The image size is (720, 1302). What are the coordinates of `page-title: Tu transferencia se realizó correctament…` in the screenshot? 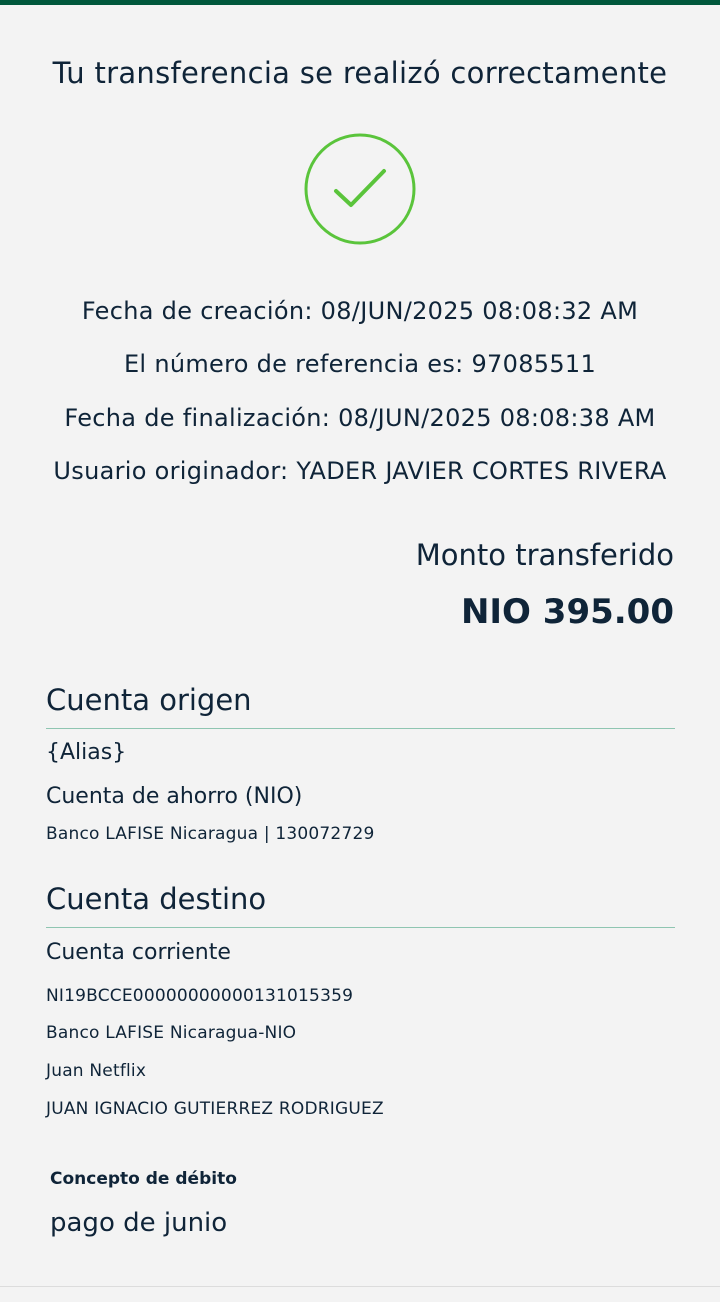 It's located at (360, 73).